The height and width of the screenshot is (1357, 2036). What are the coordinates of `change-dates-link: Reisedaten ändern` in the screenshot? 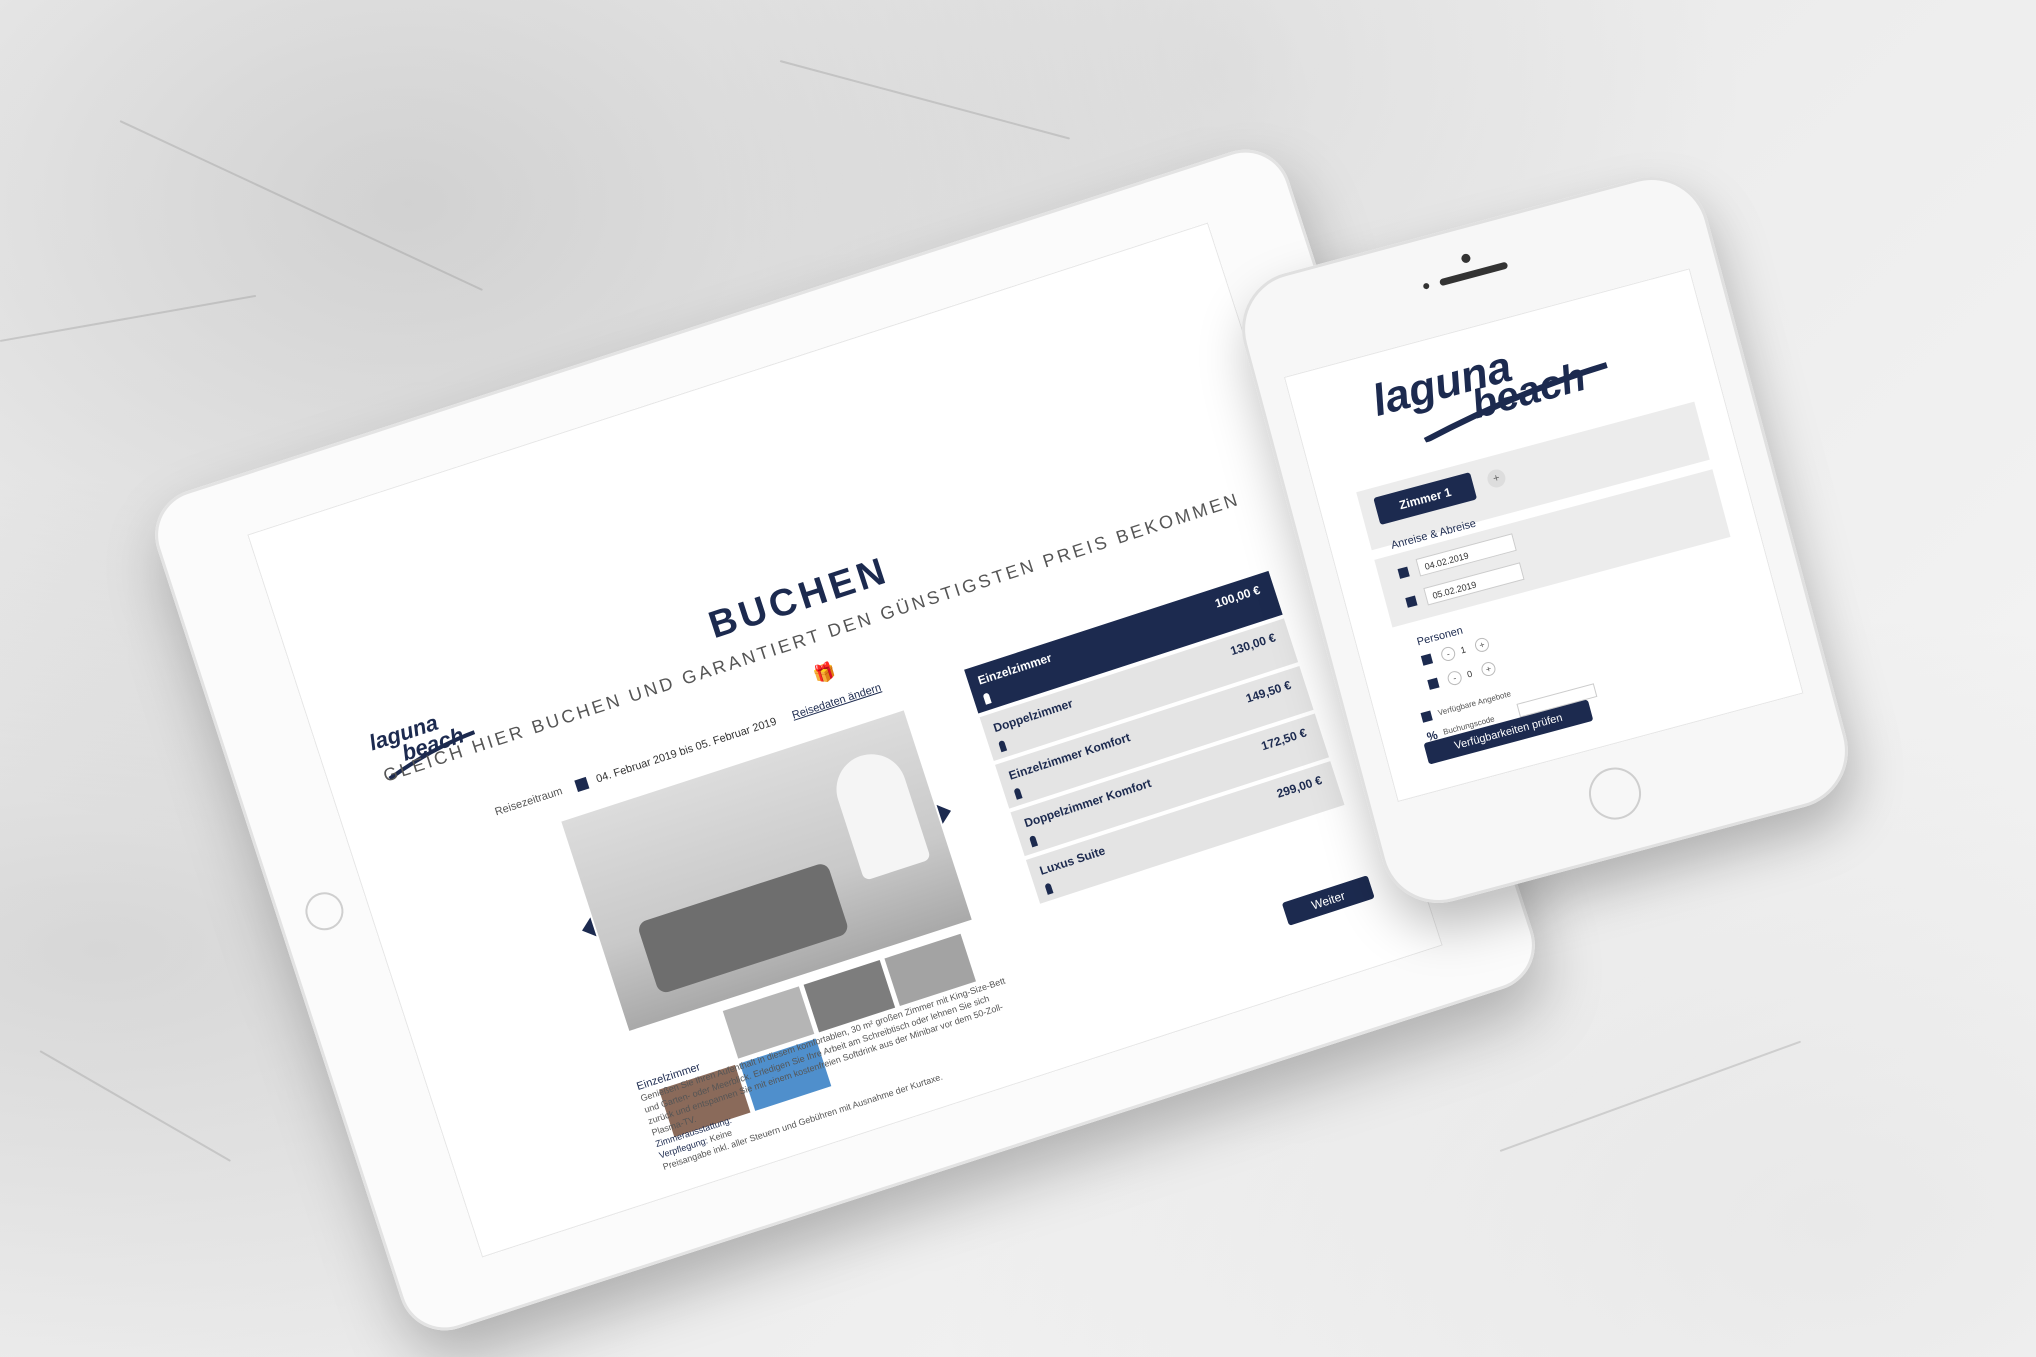 It's located at (837, 702).